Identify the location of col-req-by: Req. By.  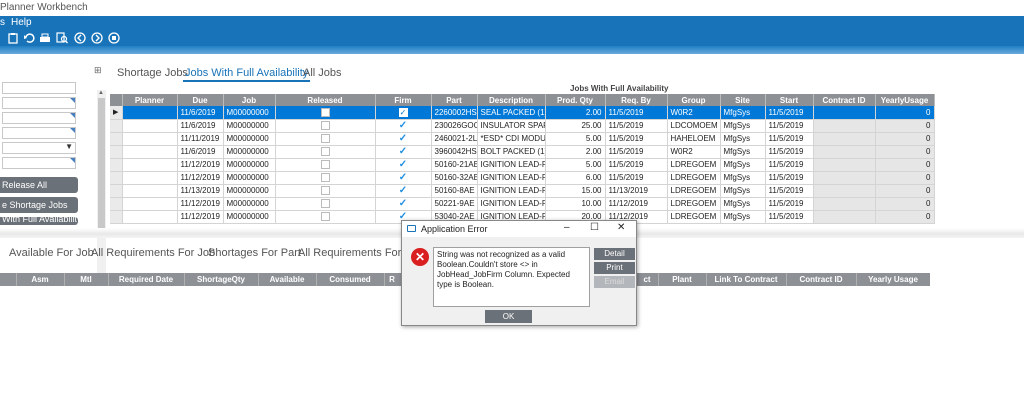
(636, 100).